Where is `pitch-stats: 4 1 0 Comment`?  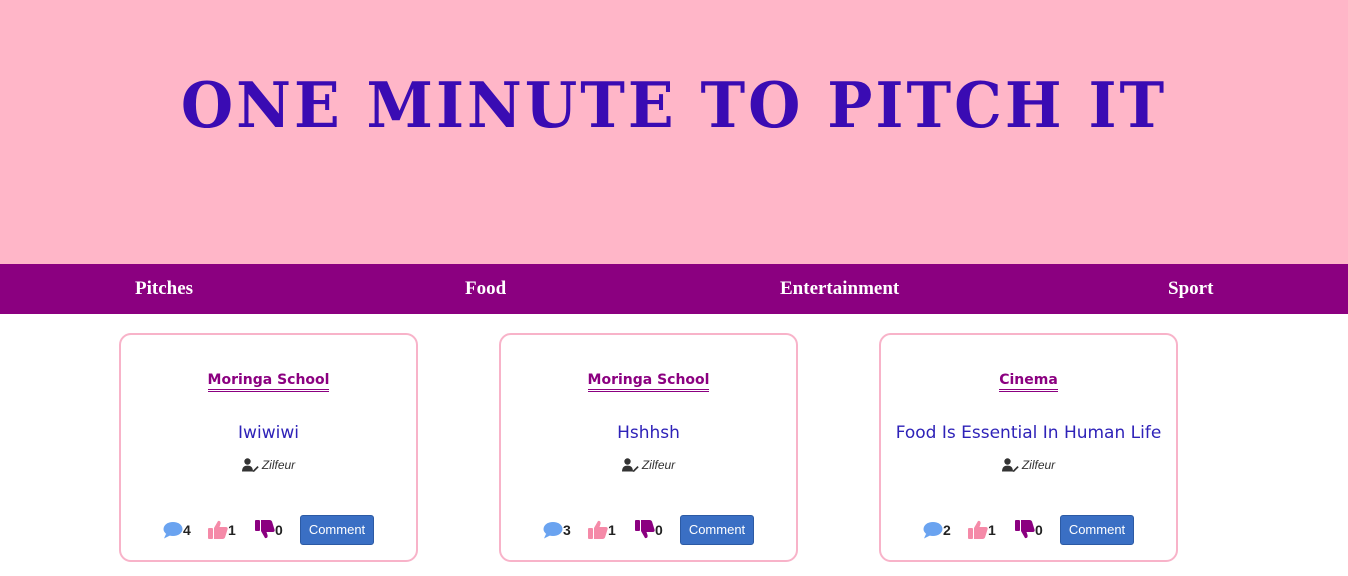
pitch-stats: 4 1 0 Comment is located at coordinates (270, 530).